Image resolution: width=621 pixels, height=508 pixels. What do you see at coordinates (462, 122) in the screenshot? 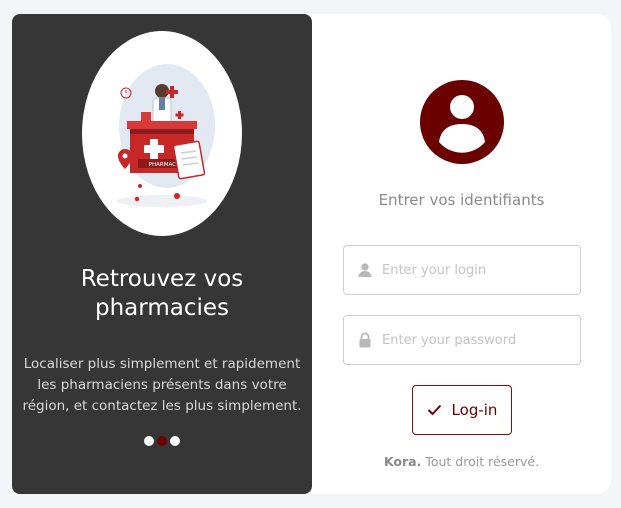
I see `user-avatar-icon` at bounding box center [462, 122].